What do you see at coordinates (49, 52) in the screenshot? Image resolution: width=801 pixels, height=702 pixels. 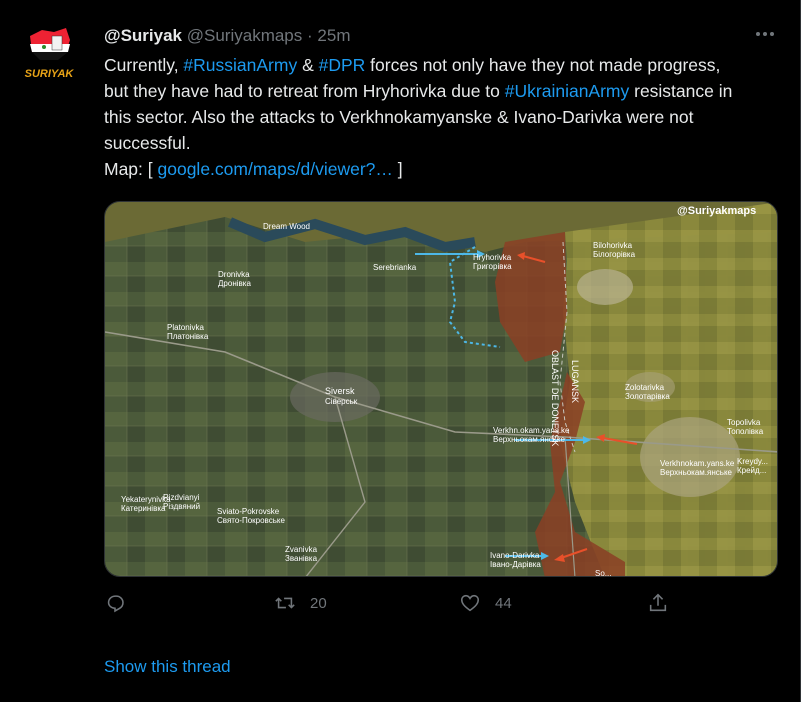 I see `avatar: SURIYAK` at bounding box center [49, 52].